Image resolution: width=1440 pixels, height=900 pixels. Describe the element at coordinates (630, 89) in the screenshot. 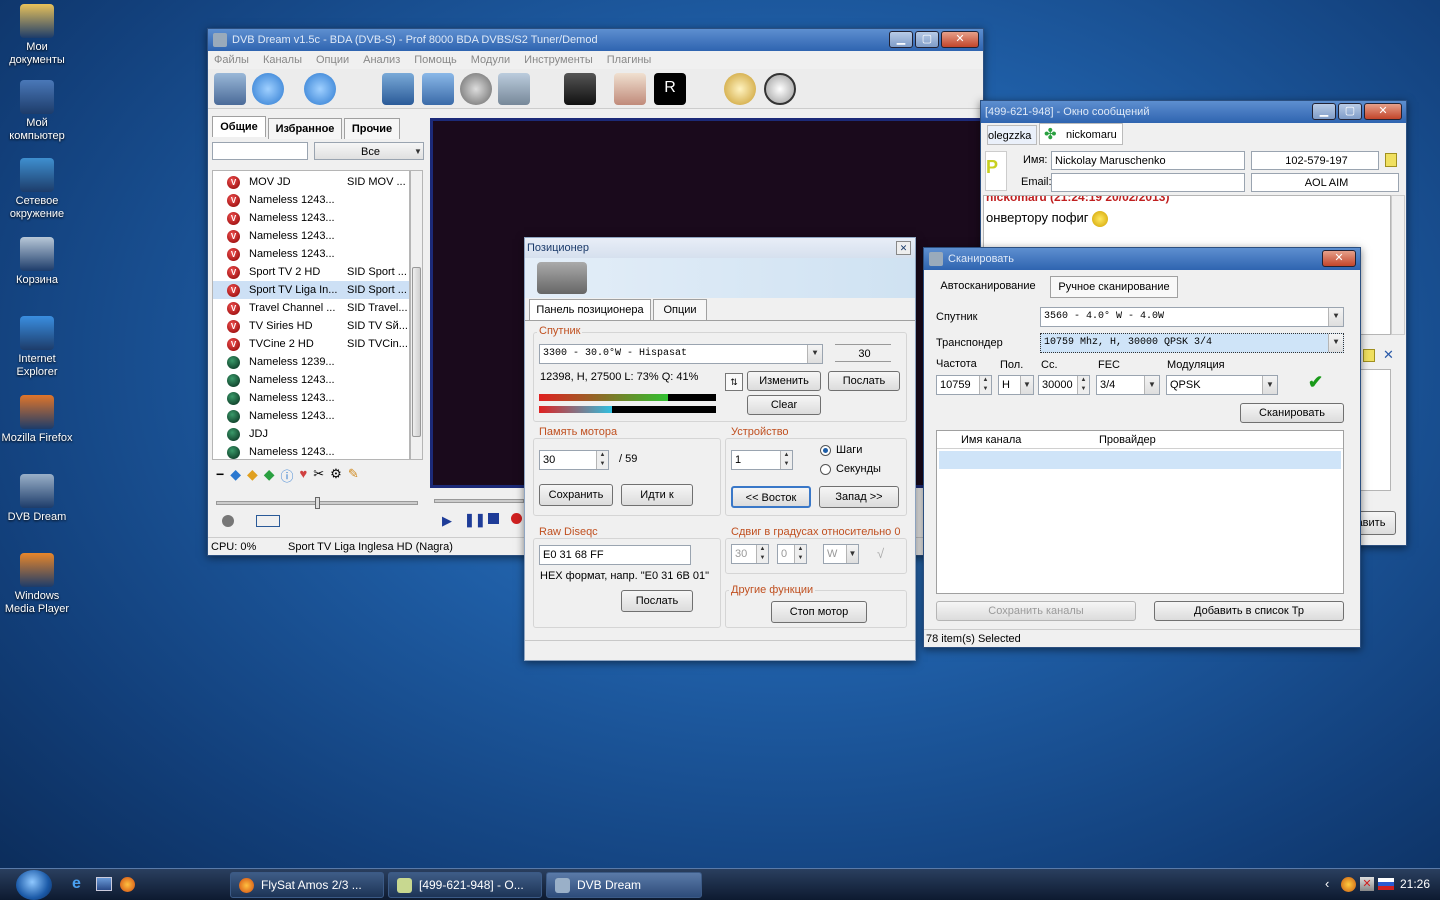

I see `pill-icon` at that location.